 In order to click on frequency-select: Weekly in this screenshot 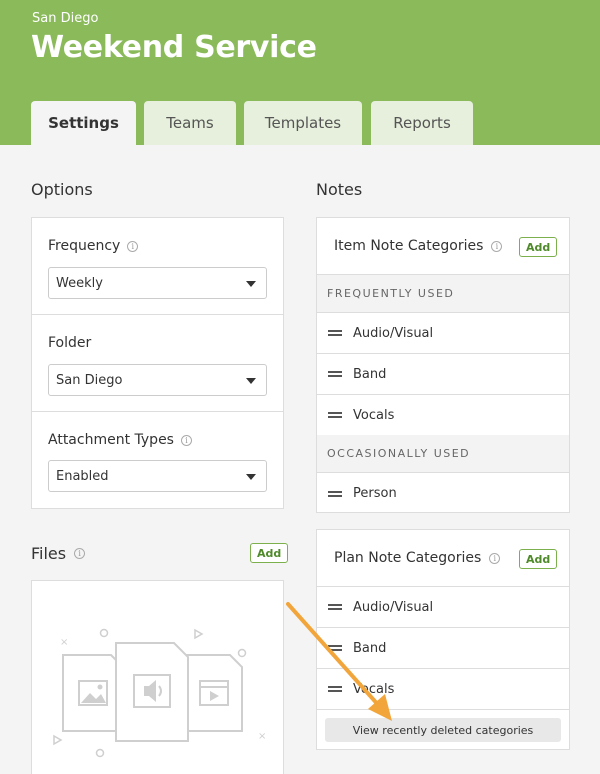, I will do `click(157, 283)`.